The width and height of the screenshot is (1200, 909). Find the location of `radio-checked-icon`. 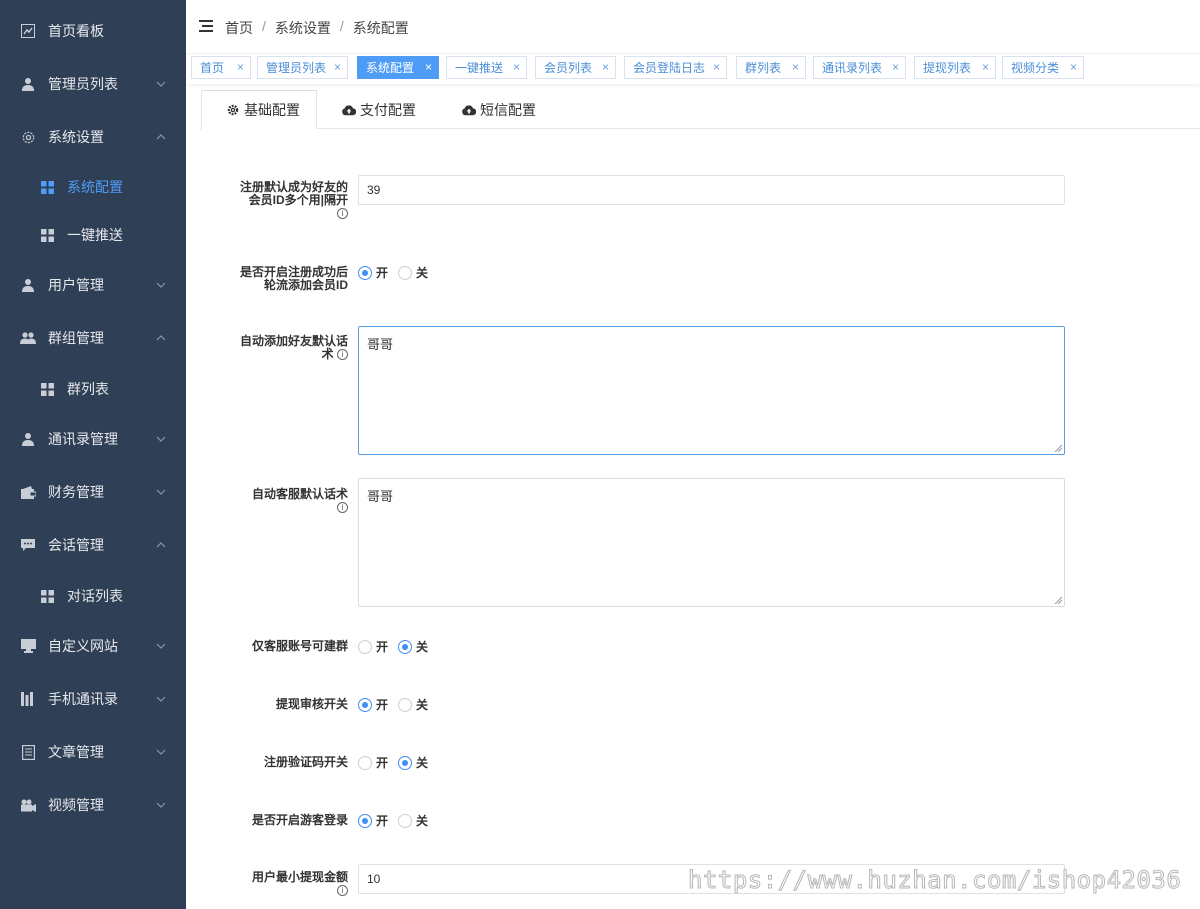

radio-checked-icon is located at coordinates (365, 272).